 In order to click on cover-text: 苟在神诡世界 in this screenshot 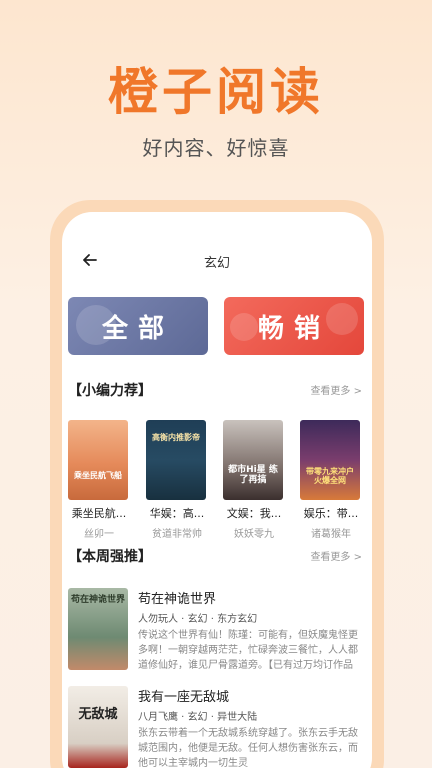, I will do `click(97, 600)`.